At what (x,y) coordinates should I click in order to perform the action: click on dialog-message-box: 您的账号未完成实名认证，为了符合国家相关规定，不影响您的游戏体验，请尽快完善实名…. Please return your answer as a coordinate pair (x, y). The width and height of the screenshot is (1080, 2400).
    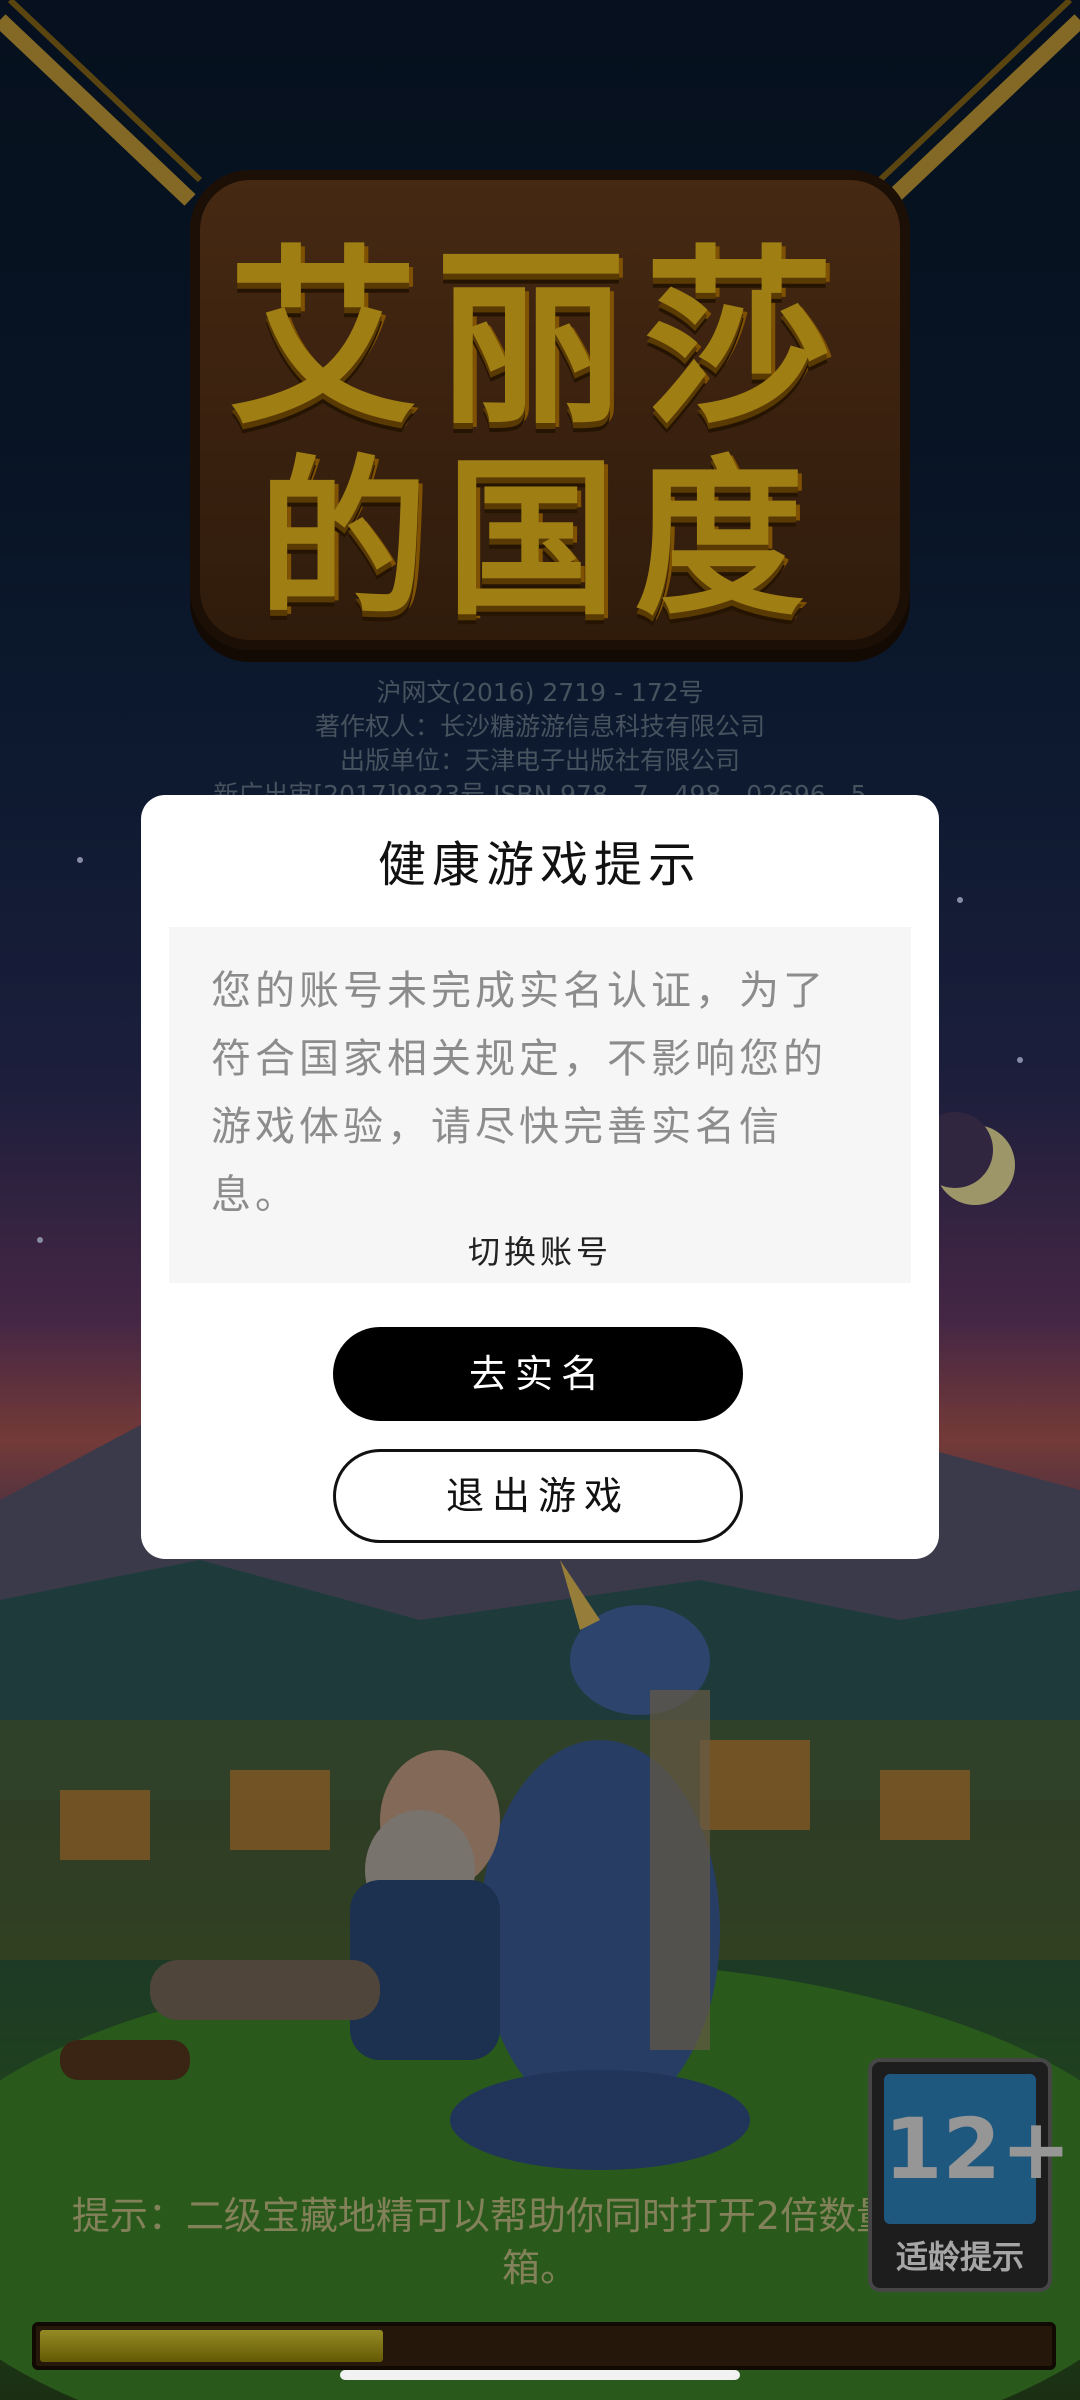
    Looking at the image, I should click on (540, 1105).